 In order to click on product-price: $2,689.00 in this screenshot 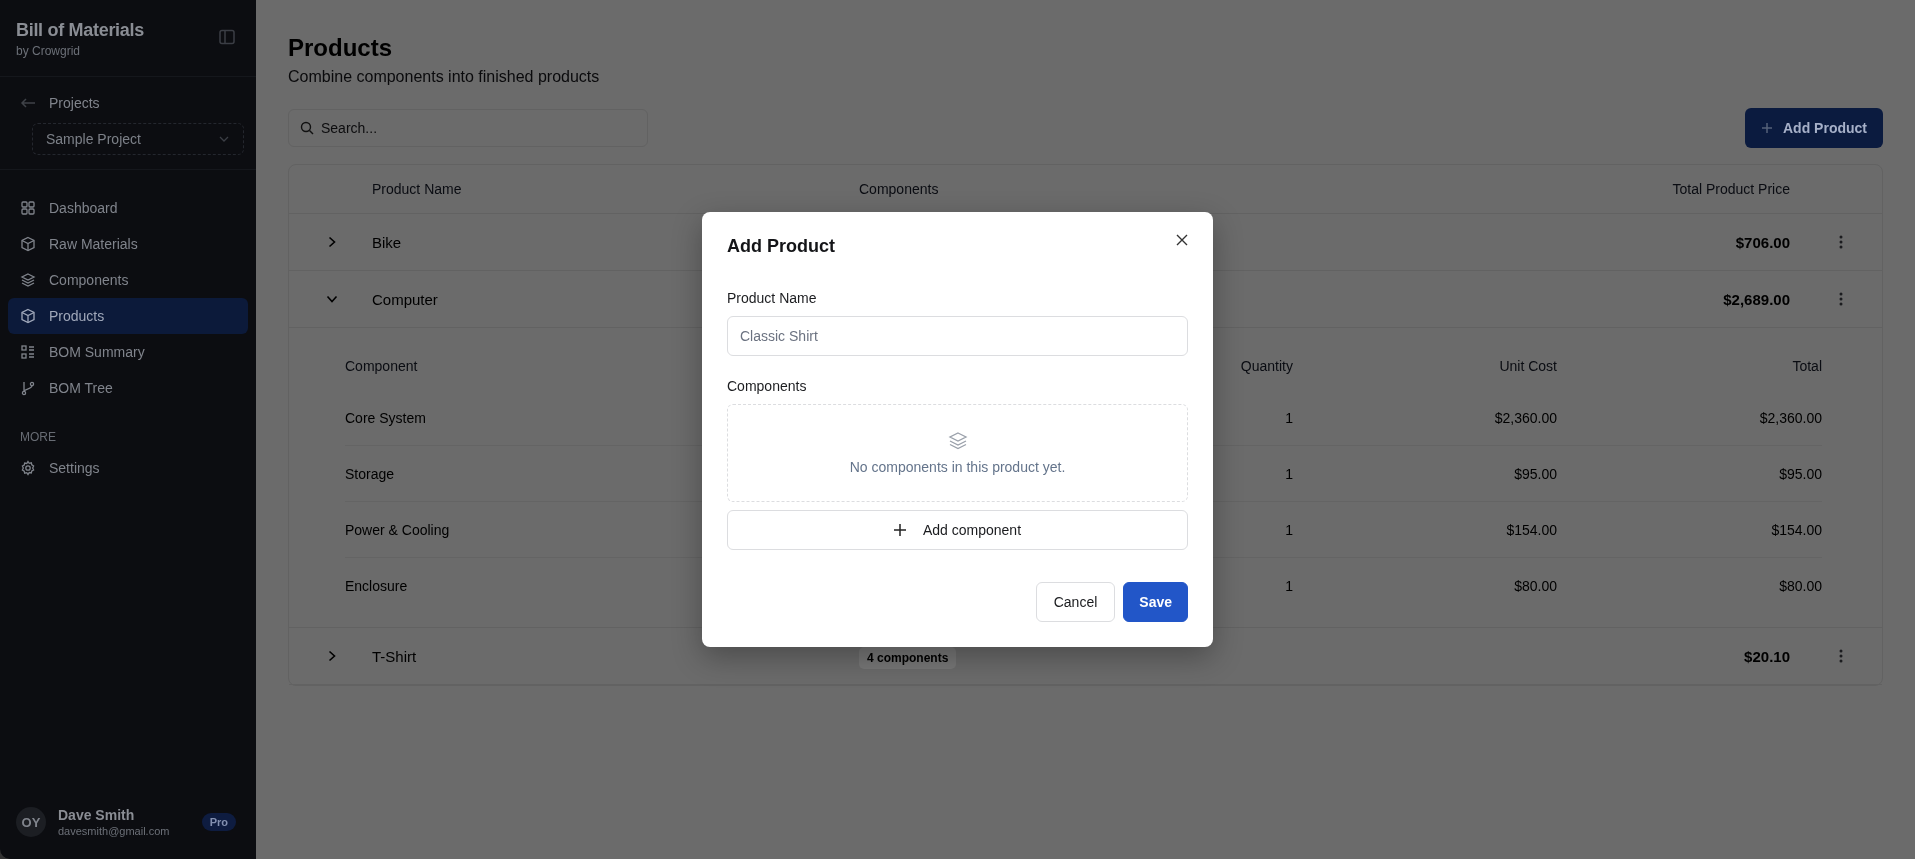, I will do `click(1756, 299)`.